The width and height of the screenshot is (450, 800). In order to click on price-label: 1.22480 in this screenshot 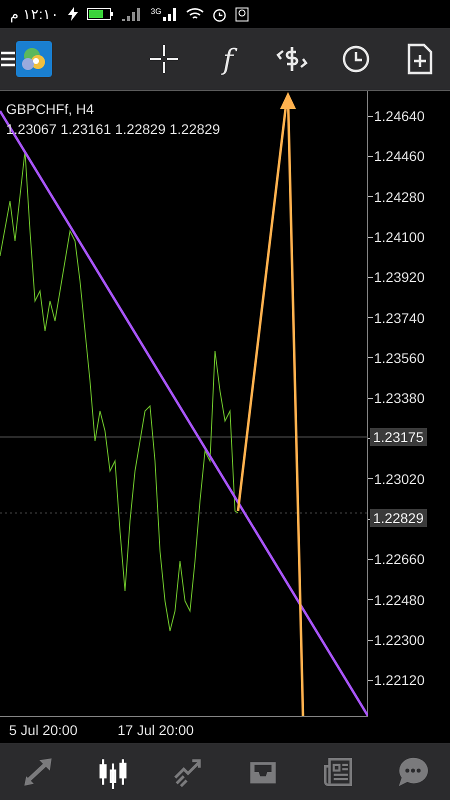, I will do `click(399, 600)`.